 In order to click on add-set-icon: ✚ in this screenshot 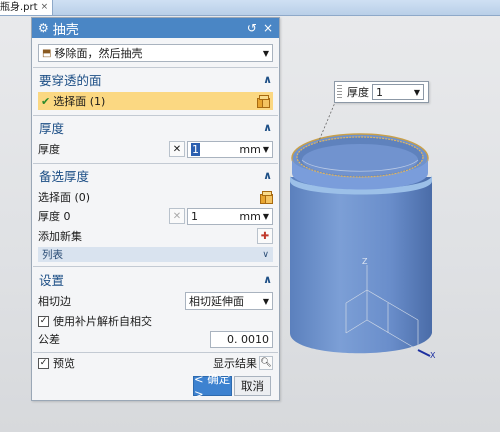, I will do `click(265, 236)`.